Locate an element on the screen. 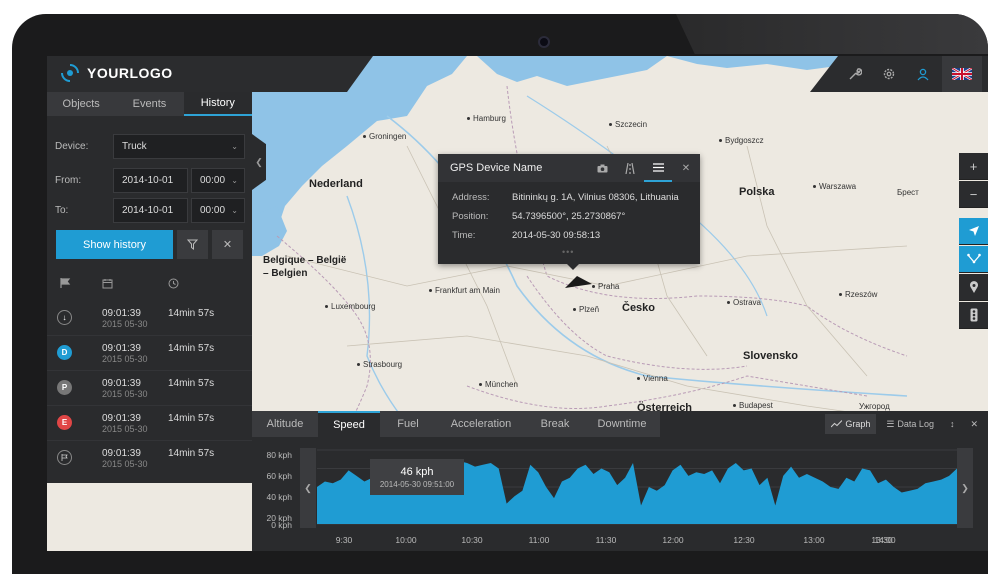 Image resolution: width=988 pixels, height=574 pixels. flag-icon is located at coordinates (64, 457).